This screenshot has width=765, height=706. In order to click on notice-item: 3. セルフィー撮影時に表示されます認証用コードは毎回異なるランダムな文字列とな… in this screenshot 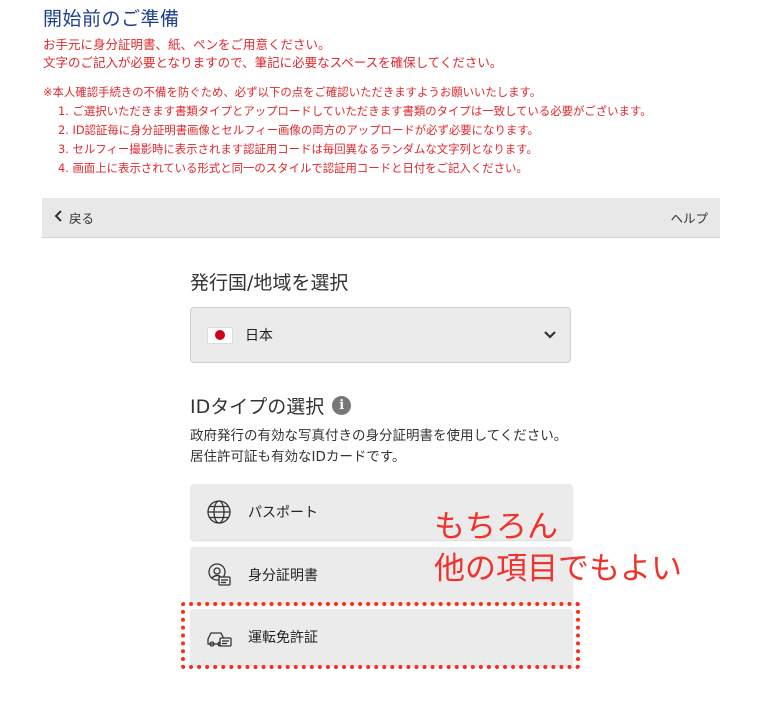, I will do `click(298, 149)`.